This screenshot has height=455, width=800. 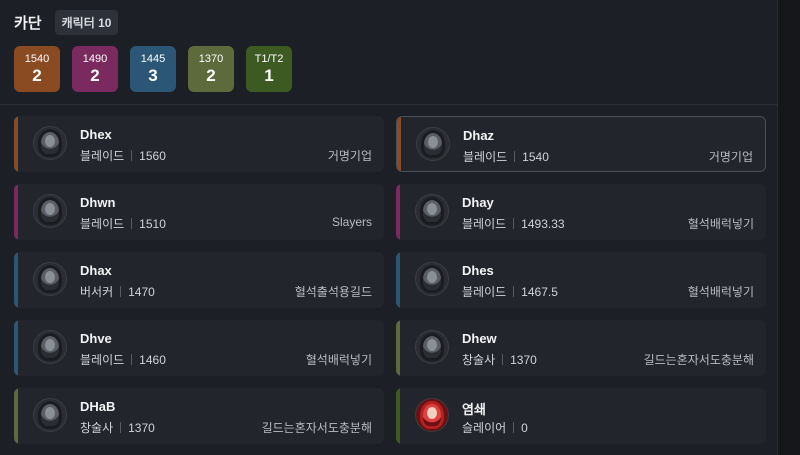 What do you see at coordinates (581, 416) in the screenshot?
I see `character-card: 염쇄슬레이어 0` at bounding box center [581, 416].